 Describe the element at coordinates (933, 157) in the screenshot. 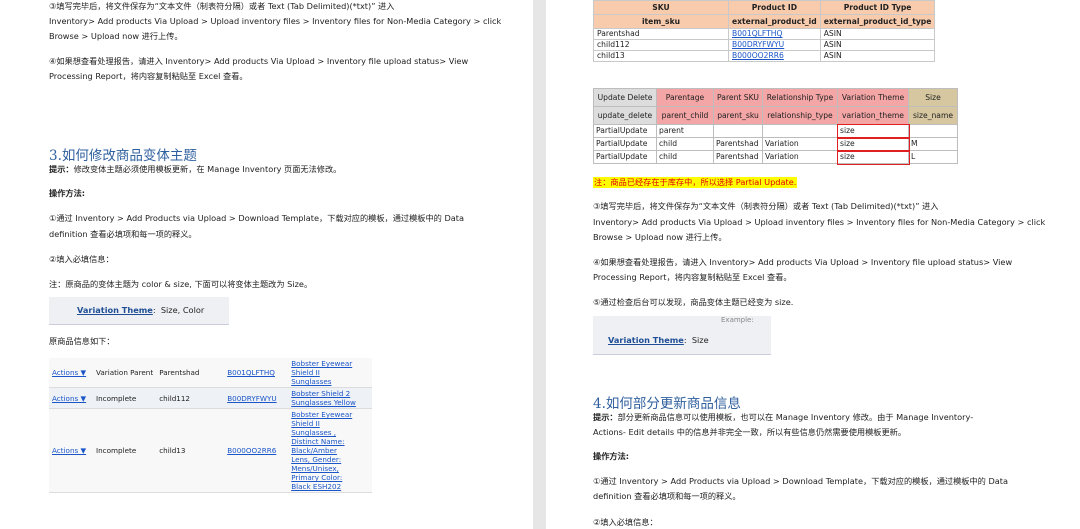

I see `table-cell: L` at that location.